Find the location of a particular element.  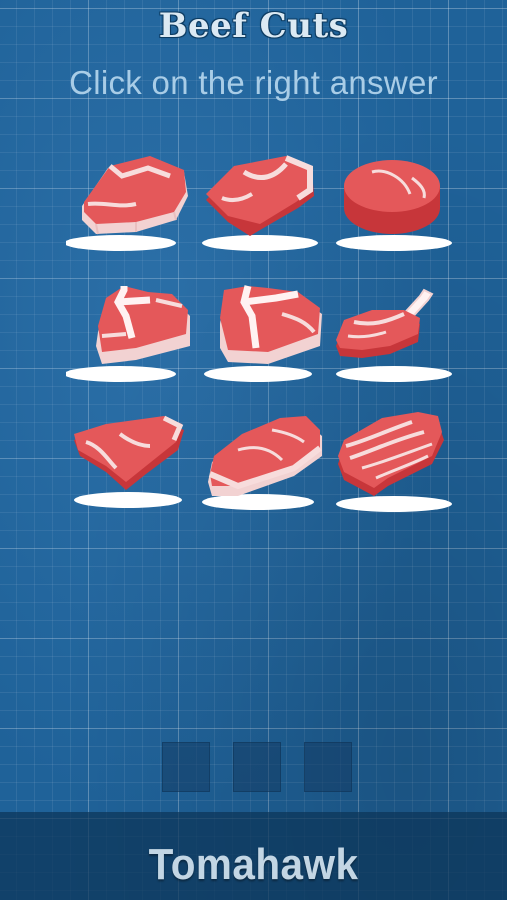

option-rib-steak is located at coordinates (130, 207).